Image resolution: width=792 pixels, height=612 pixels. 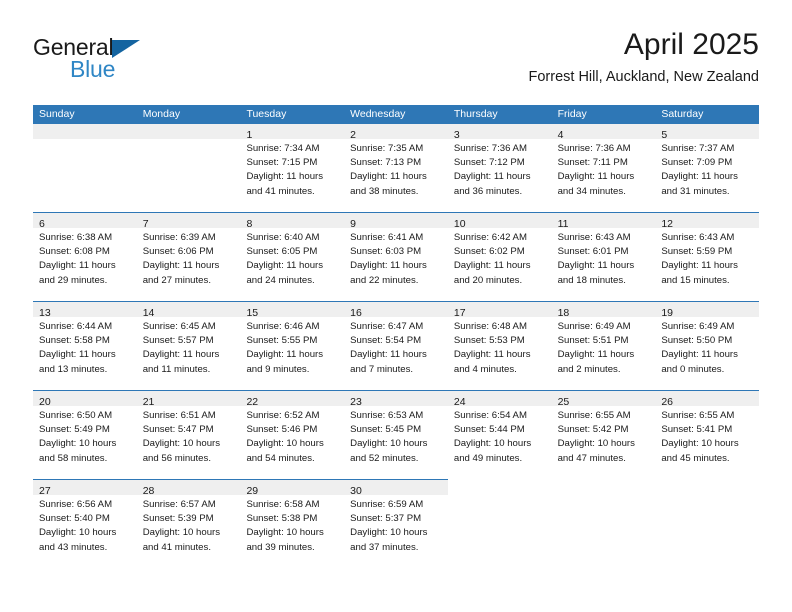 What do you see at coordinates (126, 49) in the screenshot?
I see `logo-triangle-icon` at bounding box center [126, 49].